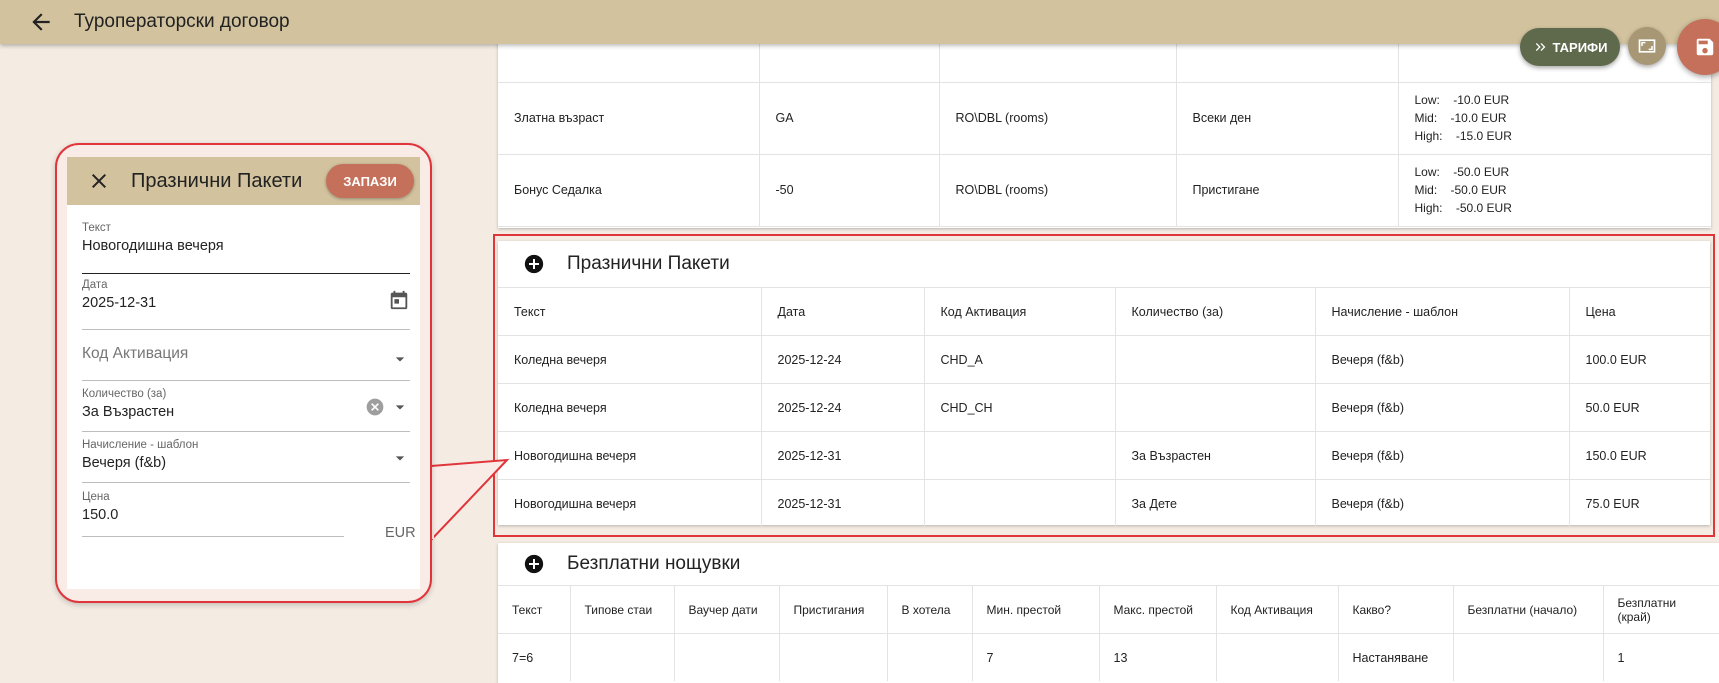 The height and width of the screenshot is (683, 1719). What do you see at coordinates (1158, 609) in the screenshot?
I see `column-header: Макс. престой` at bounding box center [1158, 609].